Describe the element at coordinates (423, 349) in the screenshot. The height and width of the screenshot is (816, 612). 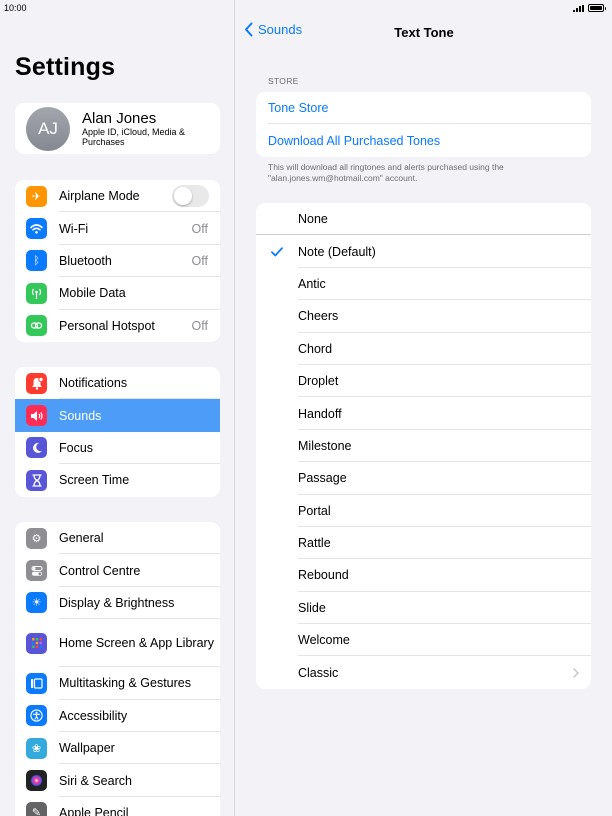
I see `tone-item-chord: Chord` at that location.